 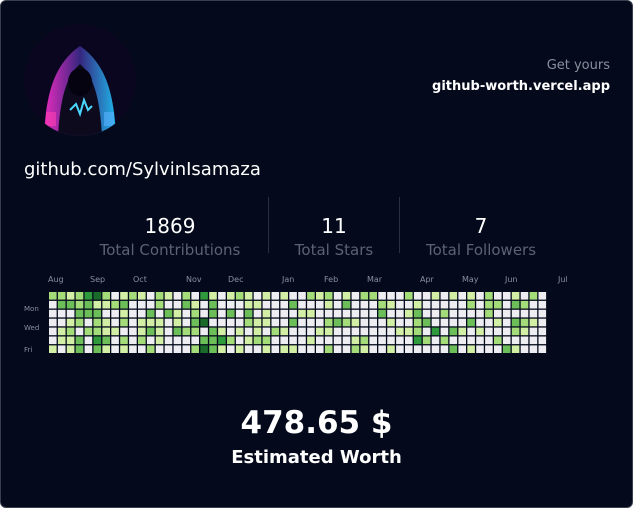 What do you see at coordinates (316, 423) in the screenshot?
I see `estimated-worth-value: 478.65 $` at bounding box center [316, 423].